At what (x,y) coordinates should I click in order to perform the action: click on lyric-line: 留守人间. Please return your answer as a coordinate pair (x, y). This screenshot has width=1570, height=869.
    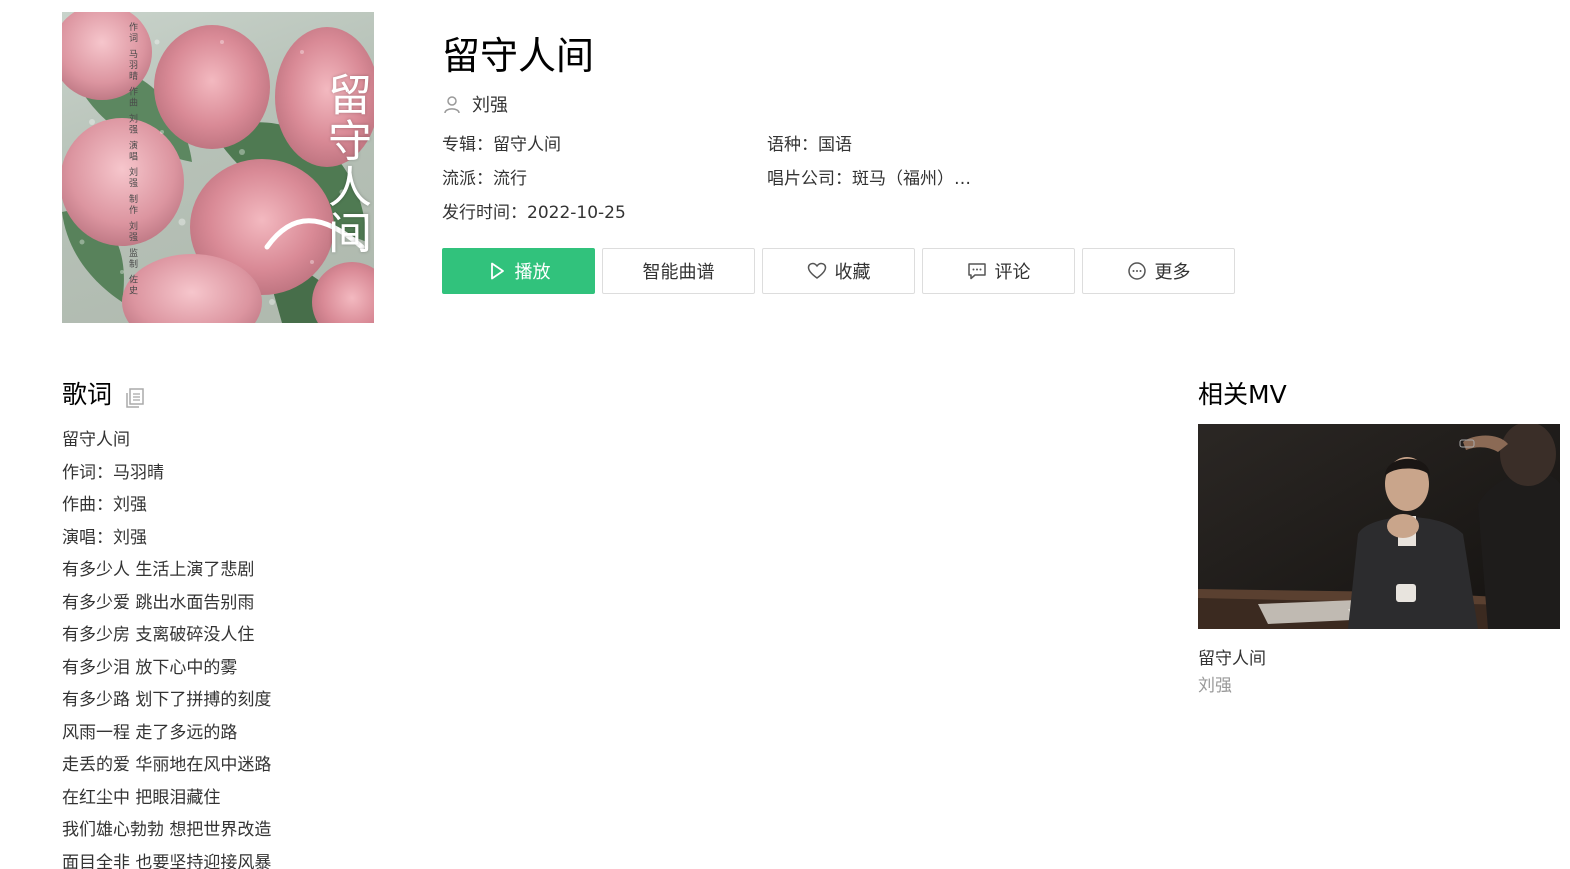
    Looking at the image, I should click on (96, 440).